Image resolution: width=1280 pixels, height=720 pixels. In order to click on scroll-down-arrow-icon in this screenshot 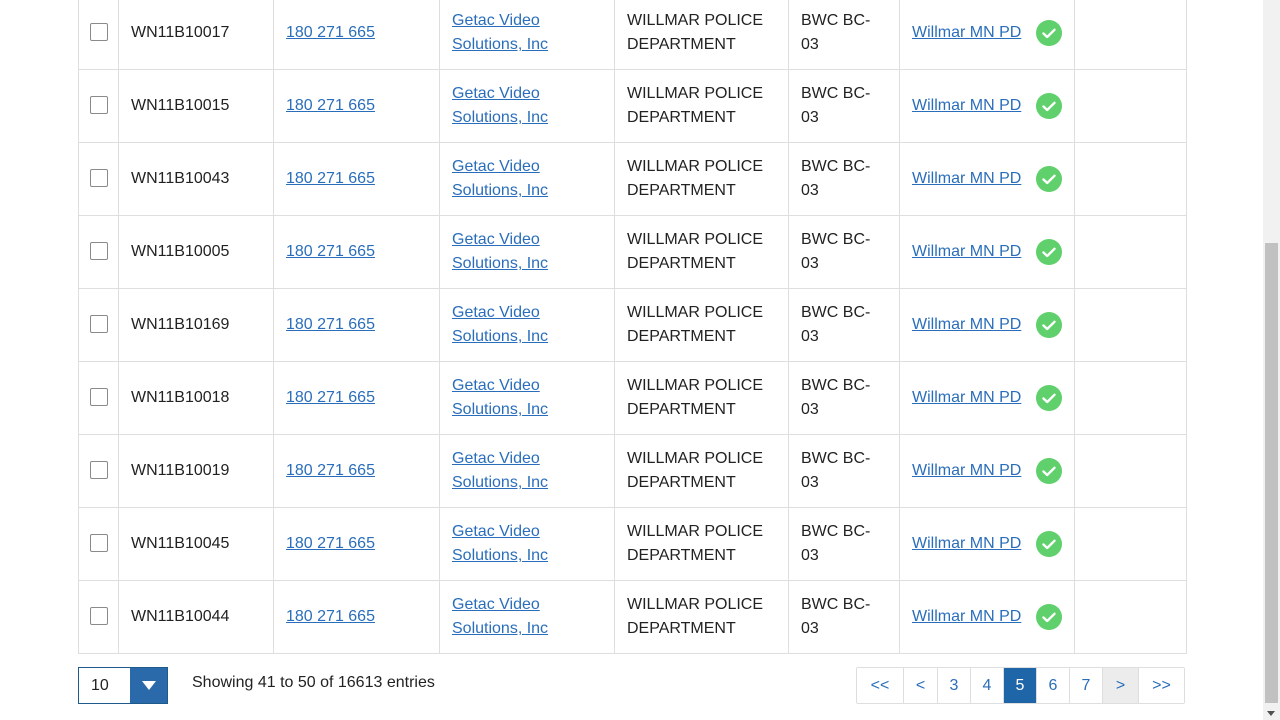, I will do `click(1271, 713)`.